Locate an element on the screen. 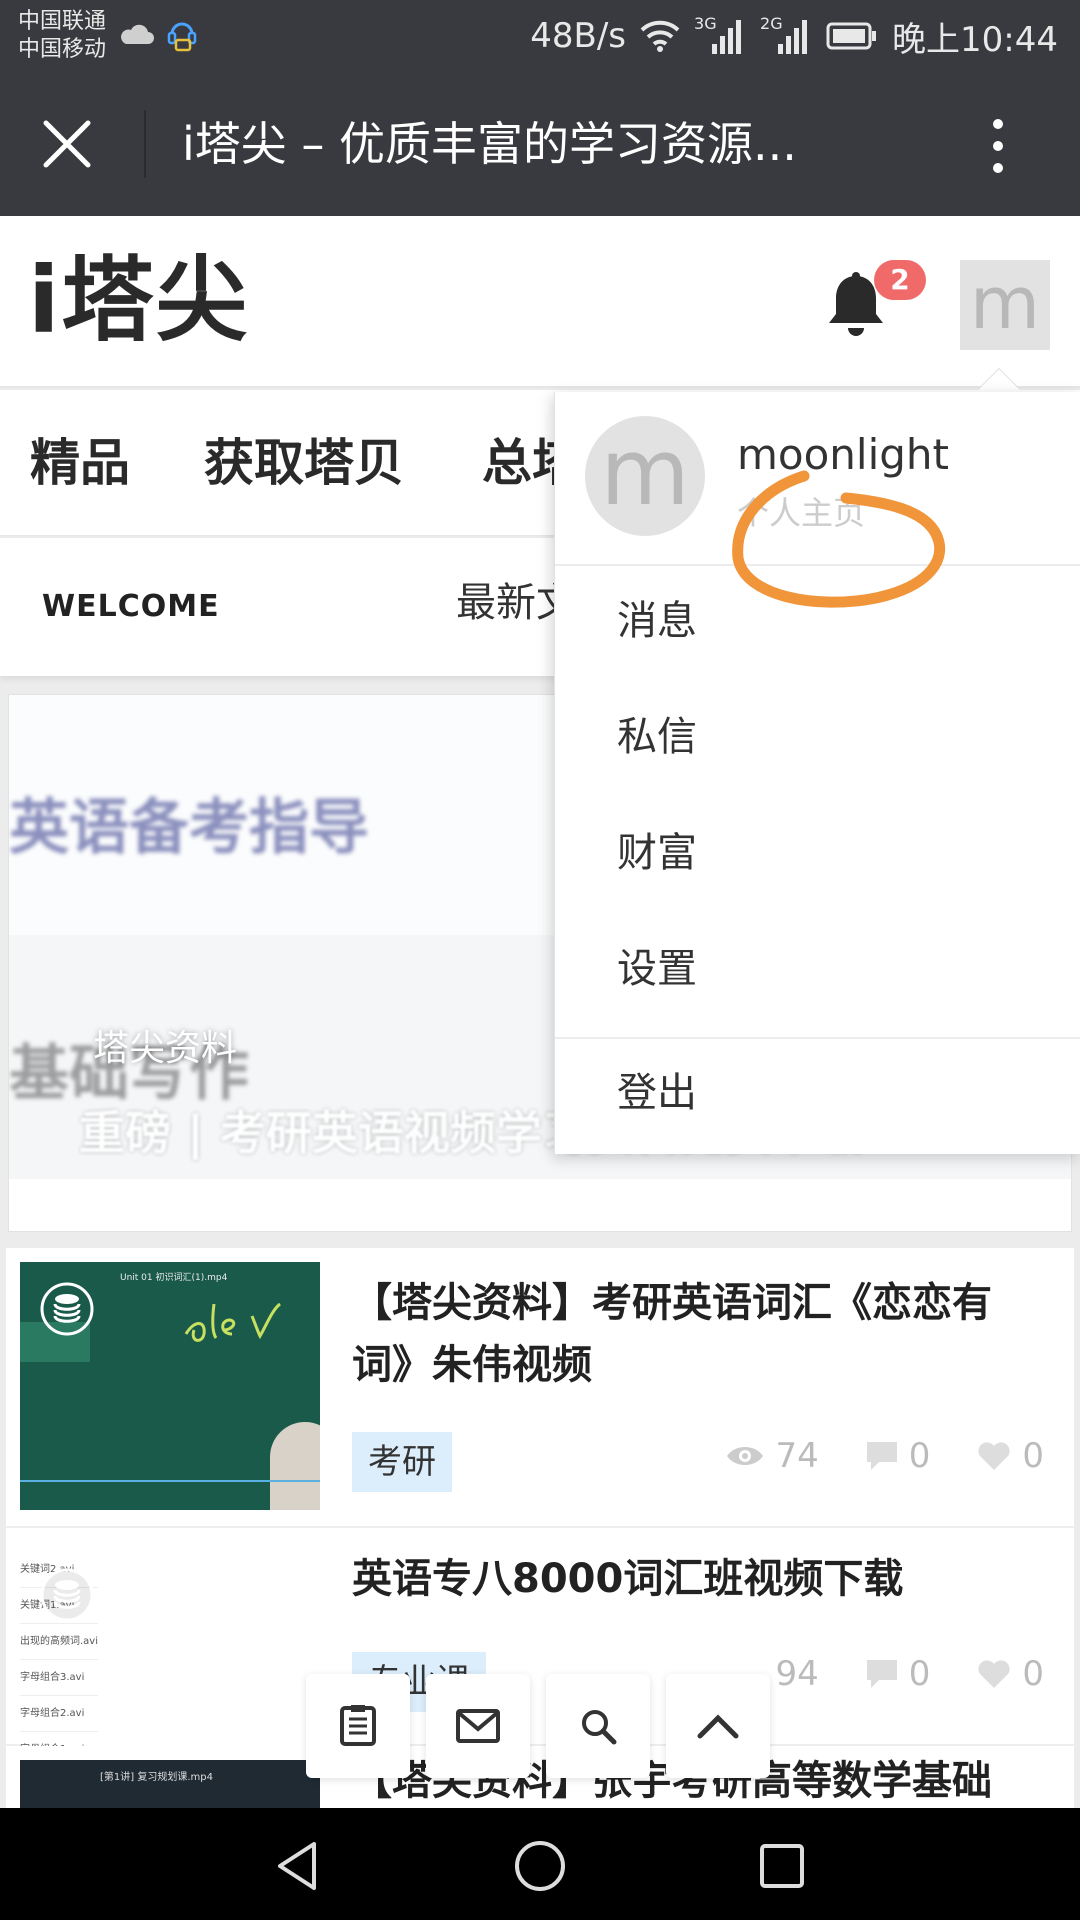 This screenshot has height=1920, width=1080. post-stats: 94 0 0 is located at coordinates (909, 1674).